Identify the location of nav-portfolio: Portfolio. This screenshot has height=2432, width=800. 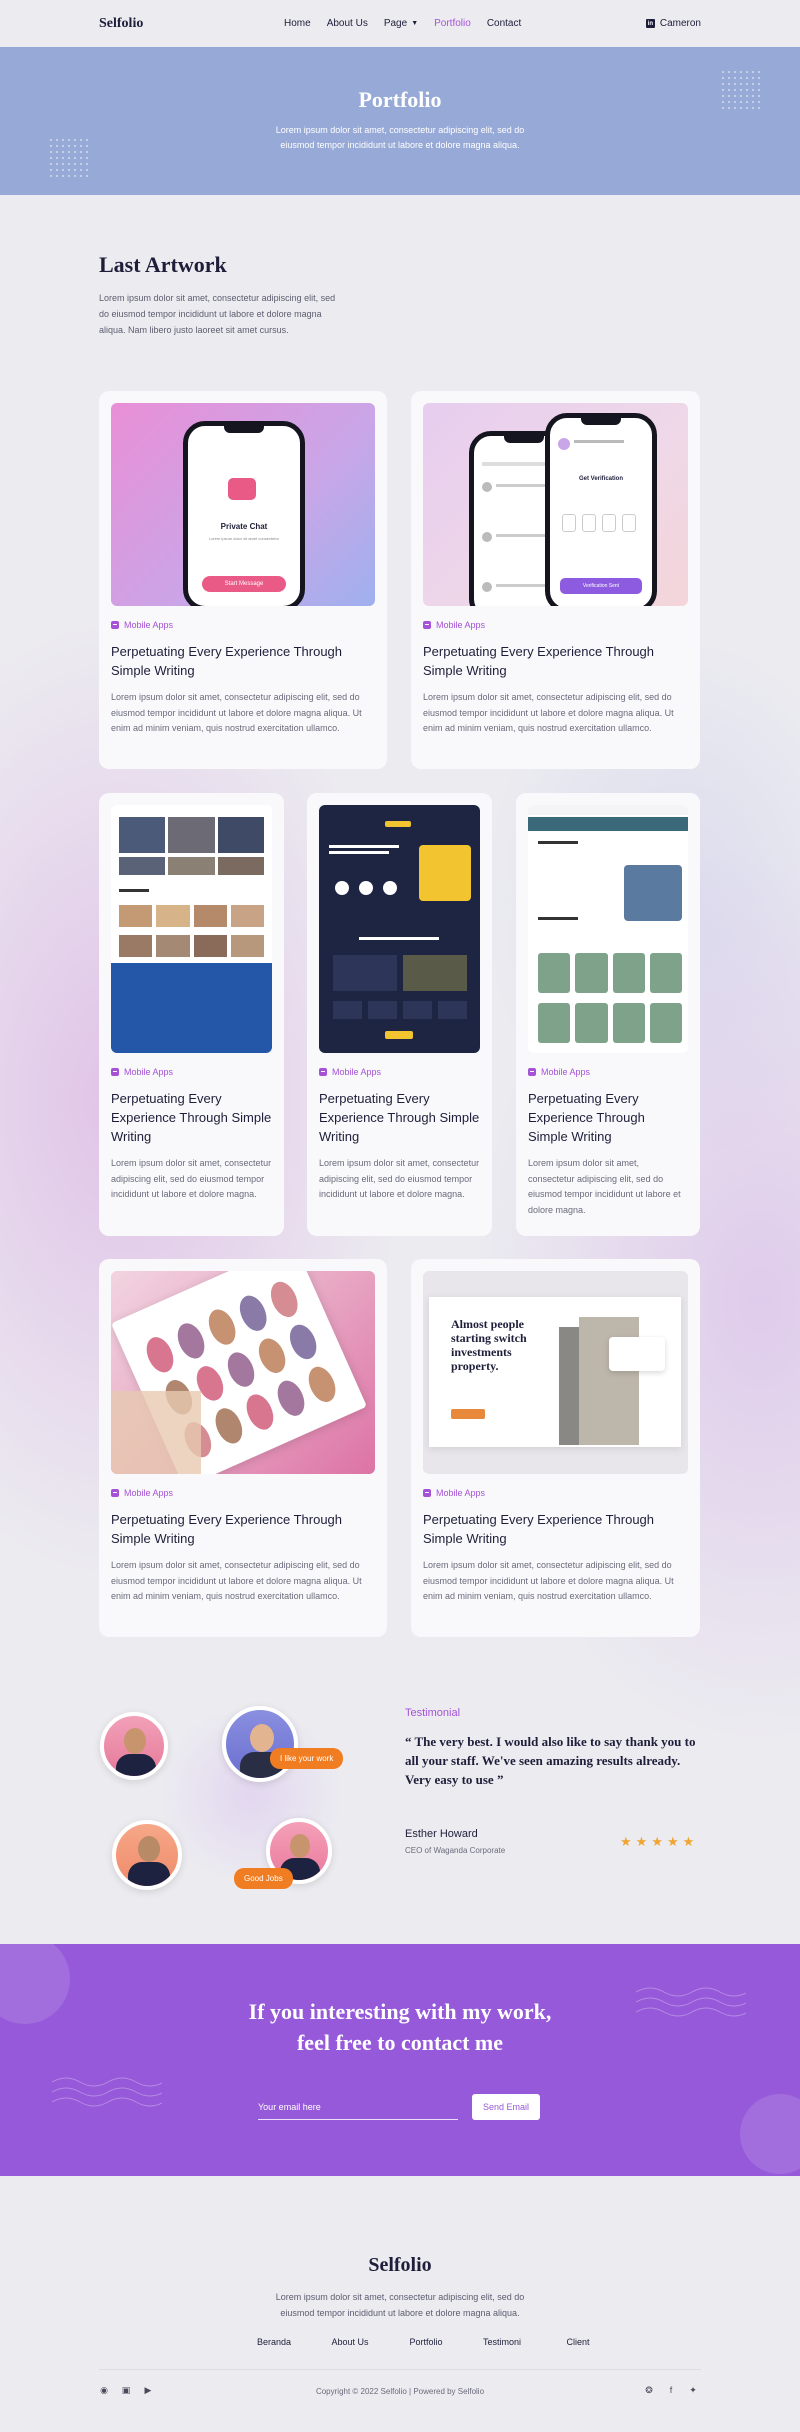
(452, 23).